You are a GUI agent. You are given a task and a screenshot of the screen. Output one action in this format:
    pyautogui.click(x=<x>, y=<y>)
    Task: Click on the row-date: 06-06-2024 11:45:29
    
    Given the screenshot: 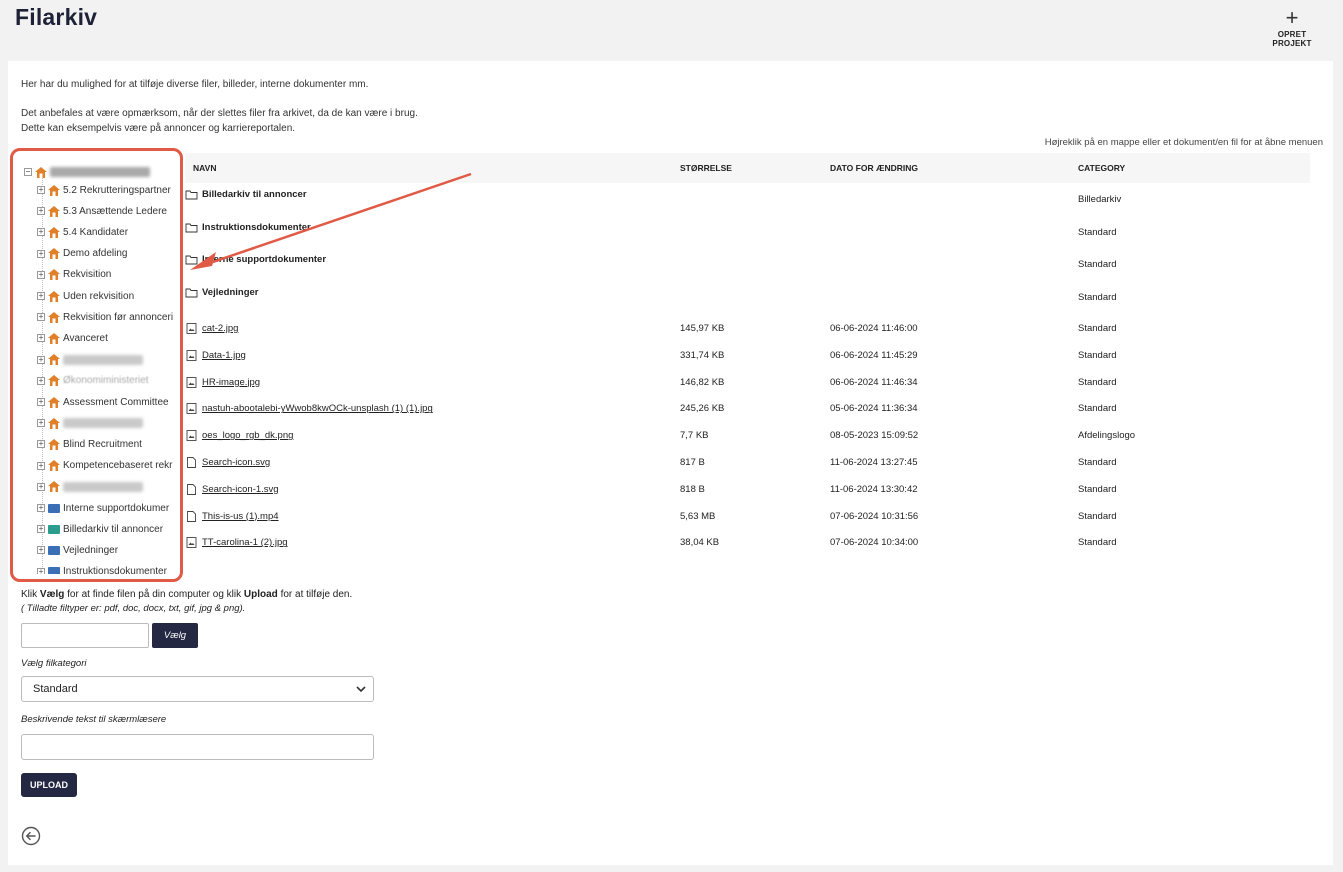 What is the action you would take?
    pyautogui.click(x=874, y=355)
    